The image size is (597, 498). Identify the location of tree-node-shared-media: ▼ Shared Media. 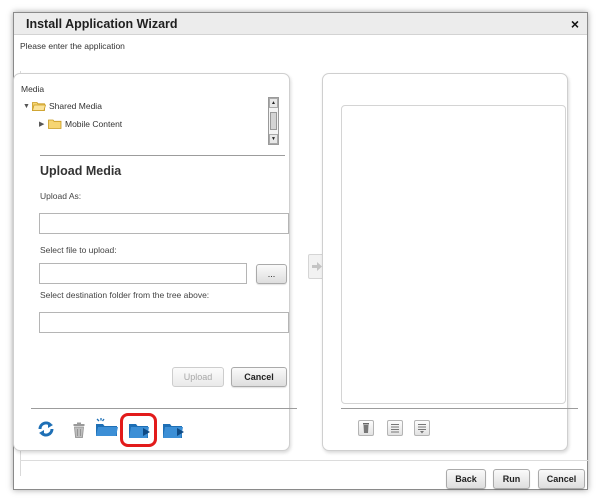
(62, 106).